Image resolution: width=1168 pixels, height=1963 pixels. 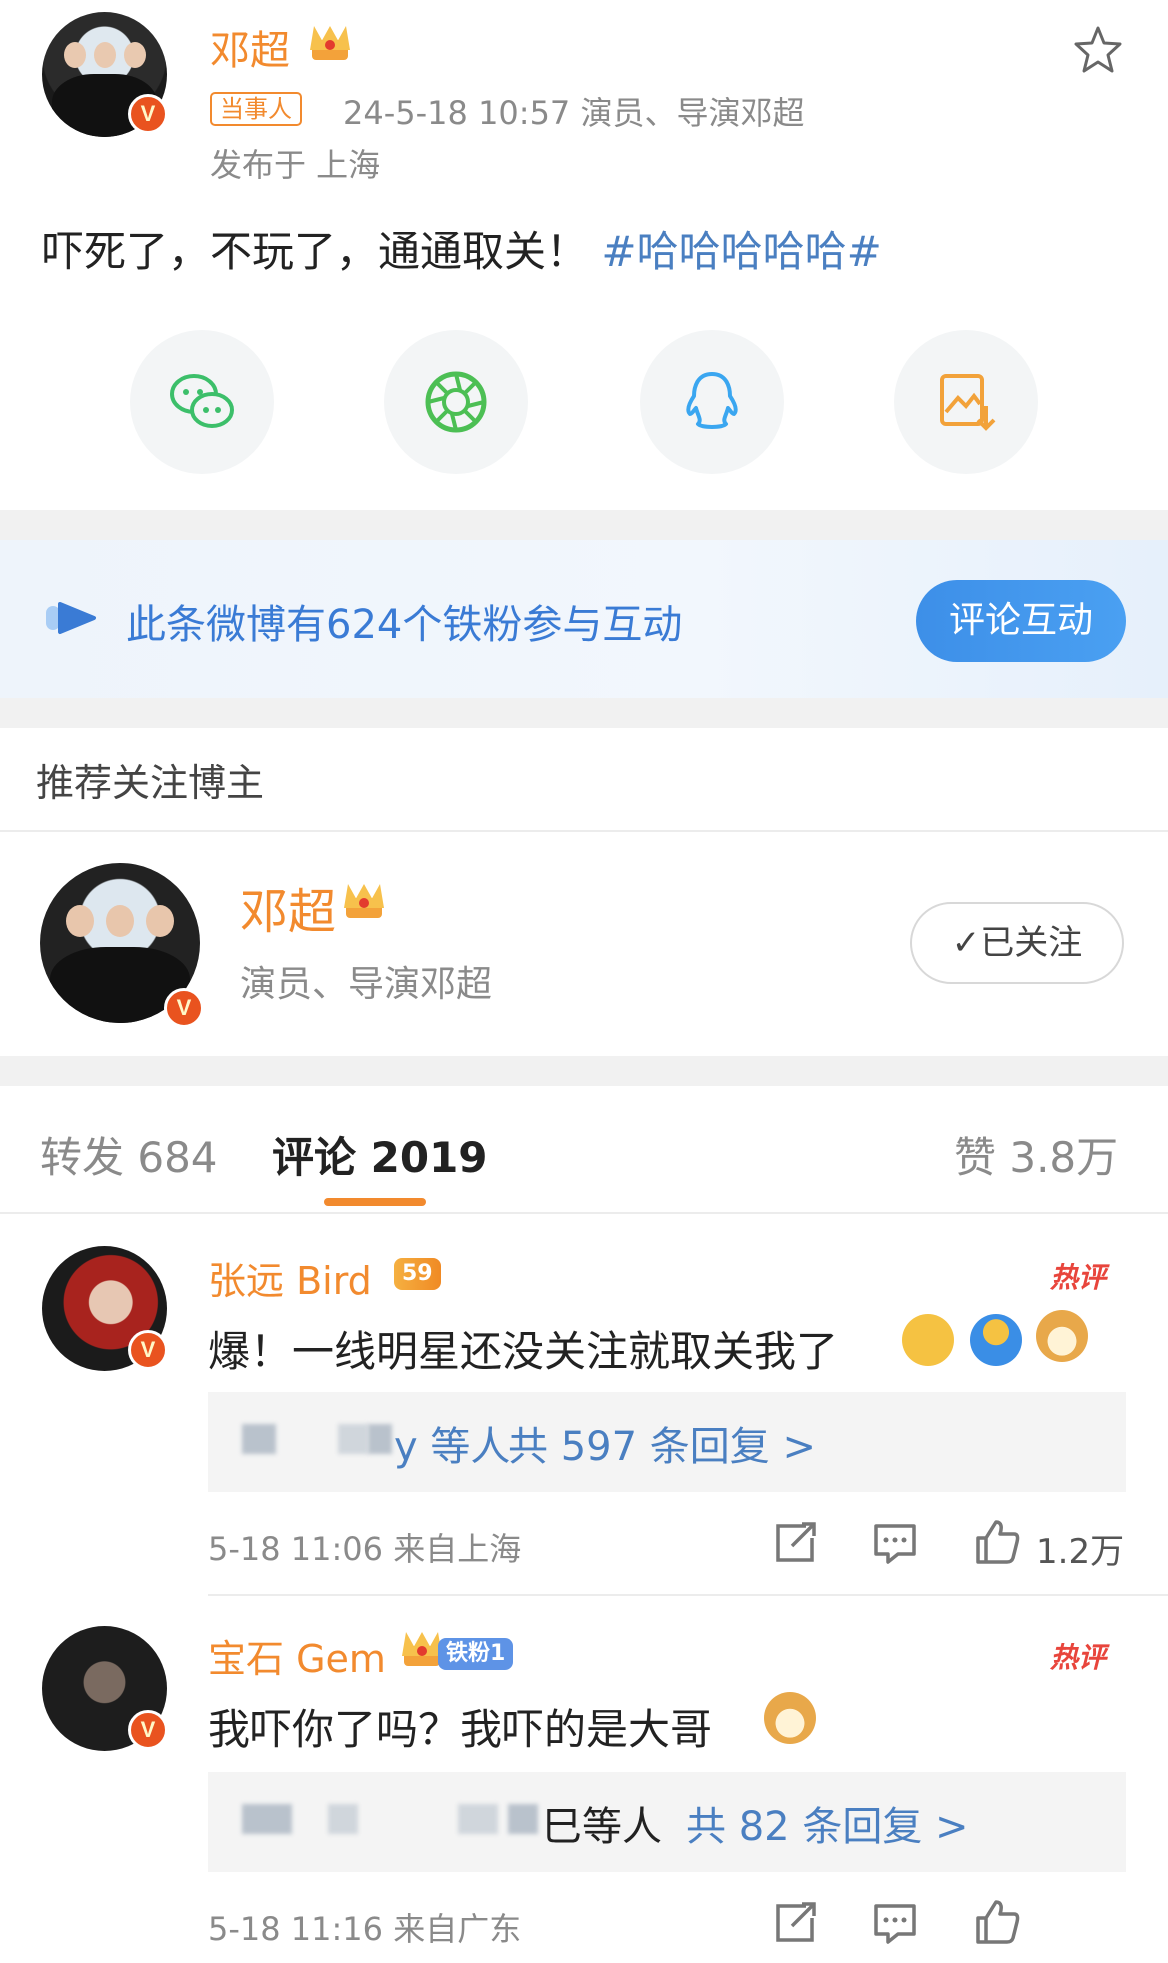 What do you see at coordinates (667, 1822) in the screenshot?
I see `reply-summary: 巳等人 共 82 条回复 >` at bounding box center [667, 1822].